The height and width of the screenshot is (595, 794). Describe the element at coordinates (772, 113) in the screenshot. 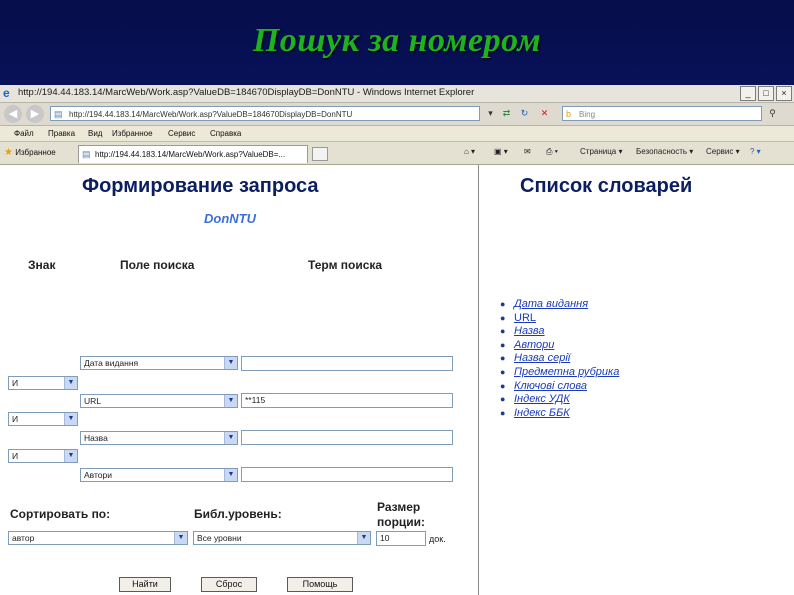

I see `search-icon: ⚲` at that location.